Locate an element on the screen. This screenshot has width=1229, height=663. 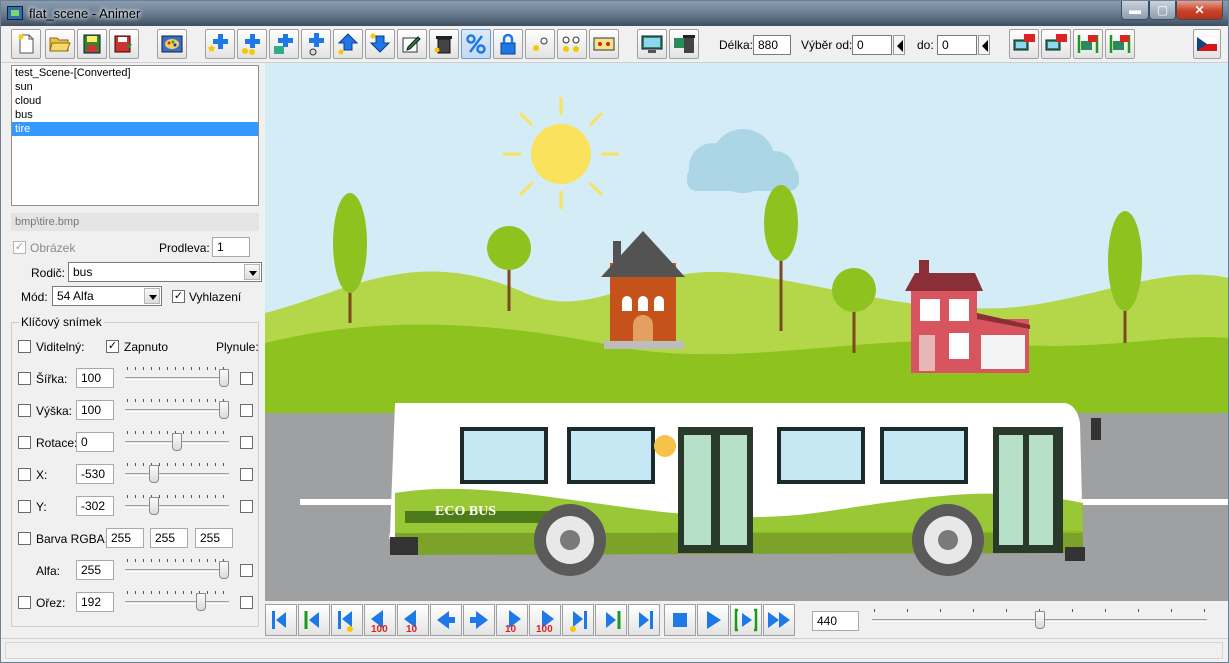
go-to-start-button is located at coordinates (281, 620).